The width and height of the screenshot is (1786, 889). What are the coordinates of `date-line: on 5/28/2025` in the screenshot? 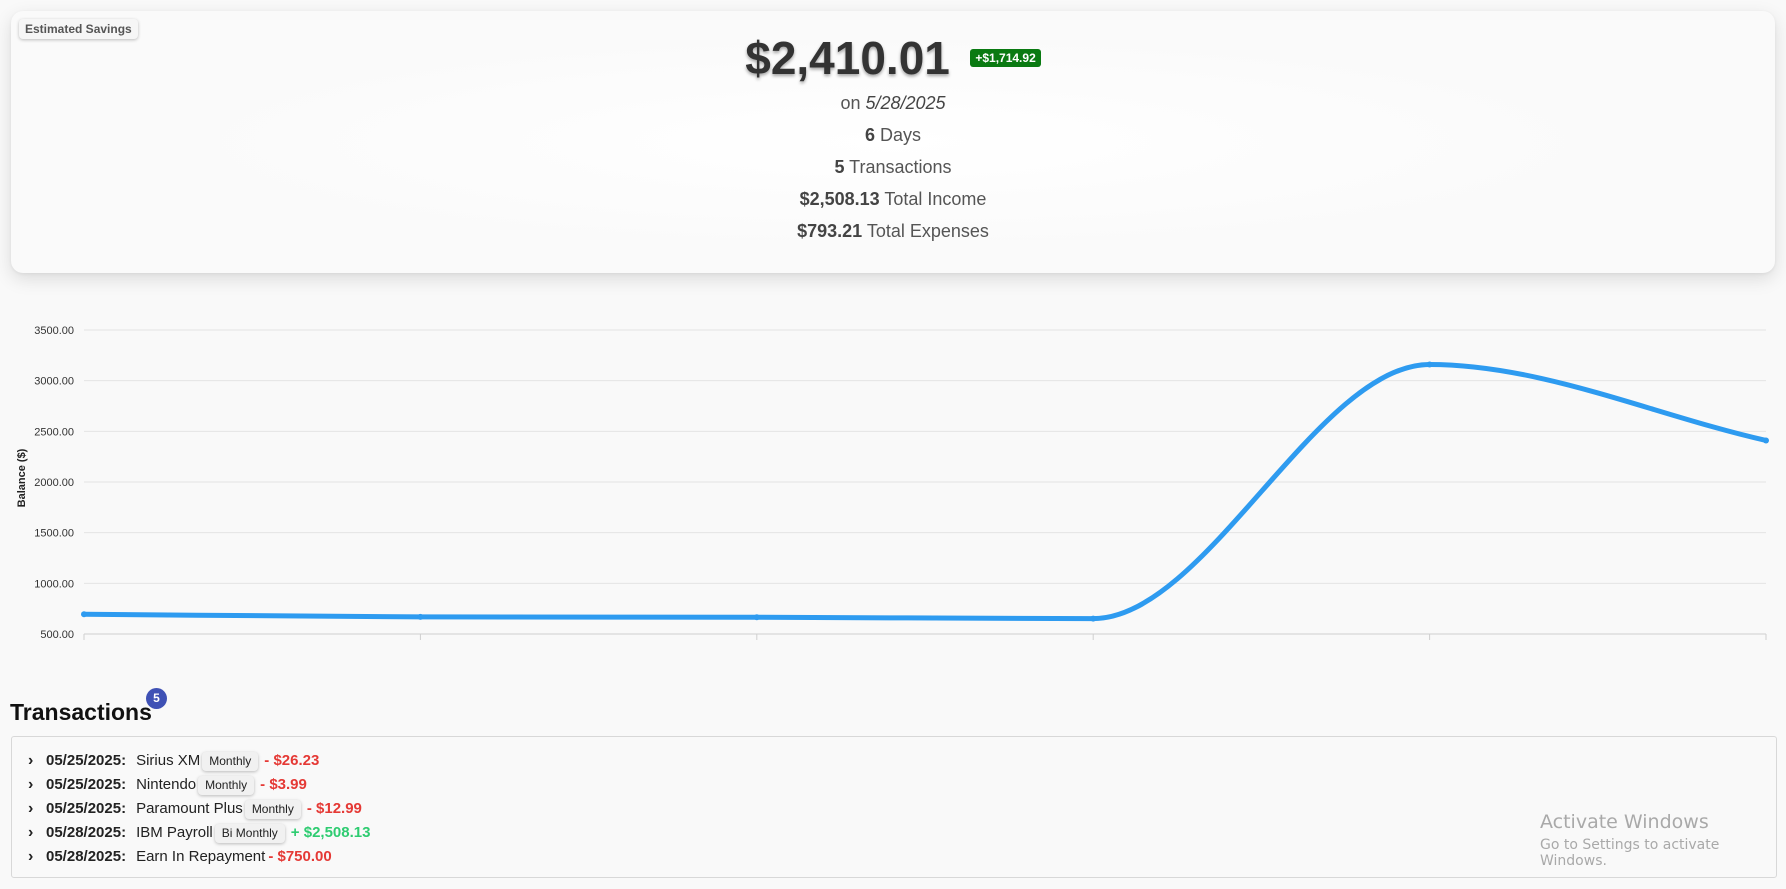 It's located at (893, 103).